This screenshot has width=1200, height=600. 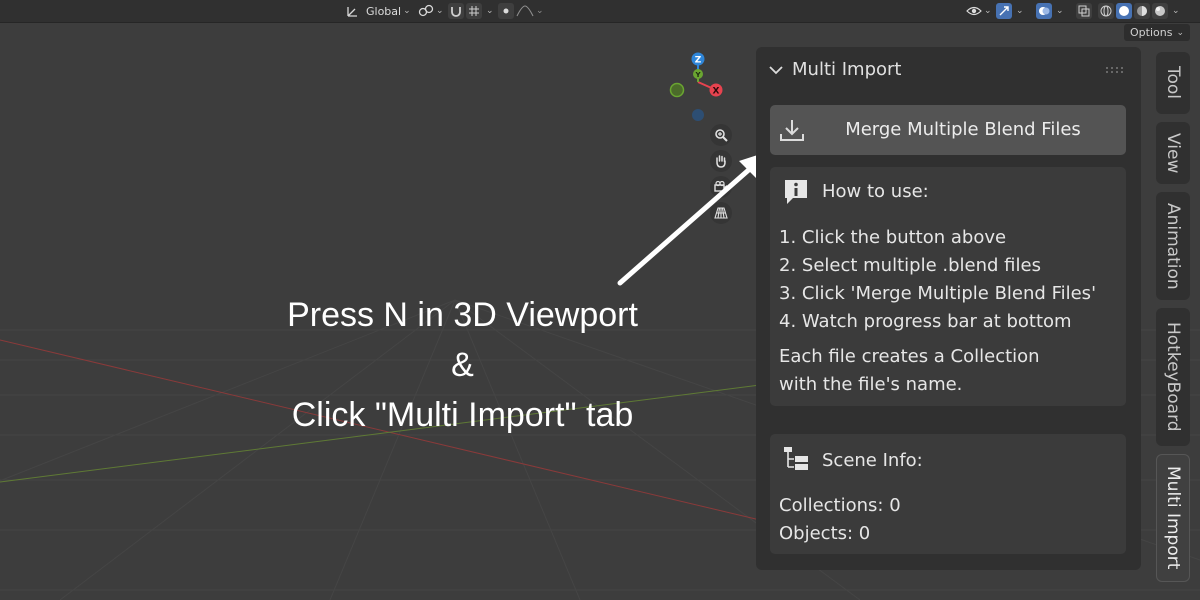 I want to click on wireframe-shading-button, so click(x=1106, y=11).